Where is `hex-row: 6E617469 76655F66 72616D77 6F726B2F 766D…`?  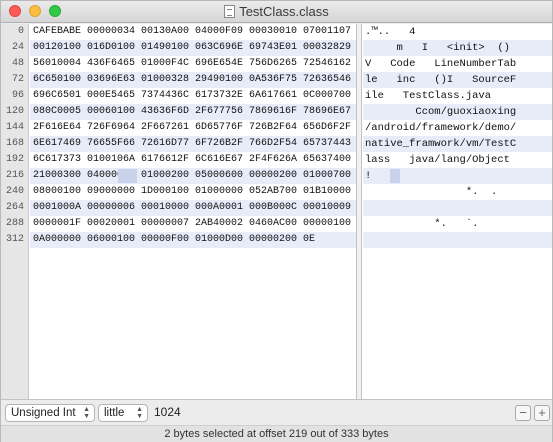 hex-row: 6E617469 76655F66 72616D77 6F726B2F 766D… is located at coordinates (193, 144).